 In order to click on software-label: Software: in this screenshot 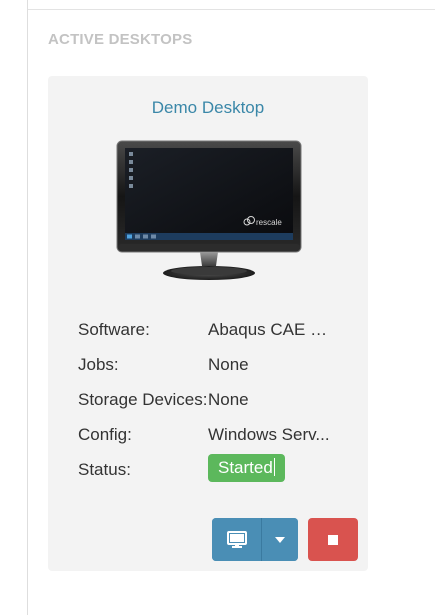, I will do `click(114, 329)`.